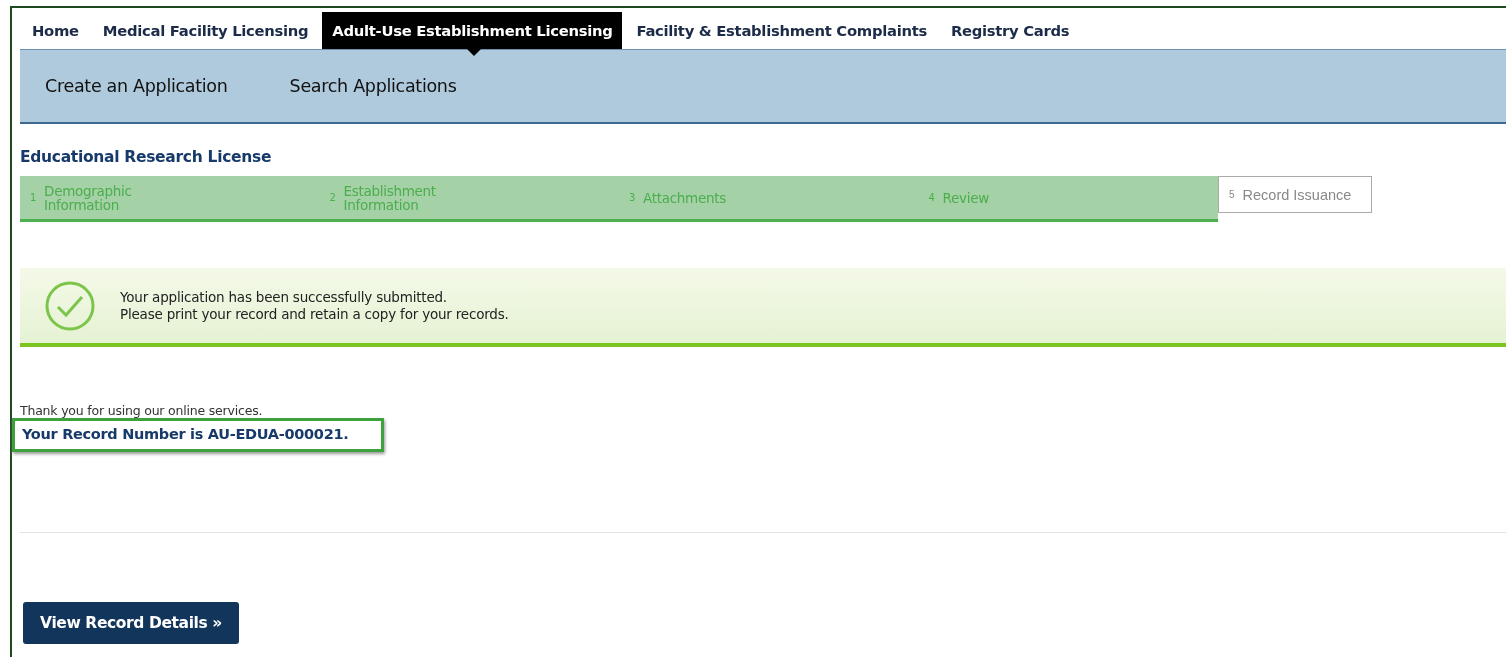  Describe the element at coordinates (33, 197) in the screenshot. I see `step-number: 1` at that location.